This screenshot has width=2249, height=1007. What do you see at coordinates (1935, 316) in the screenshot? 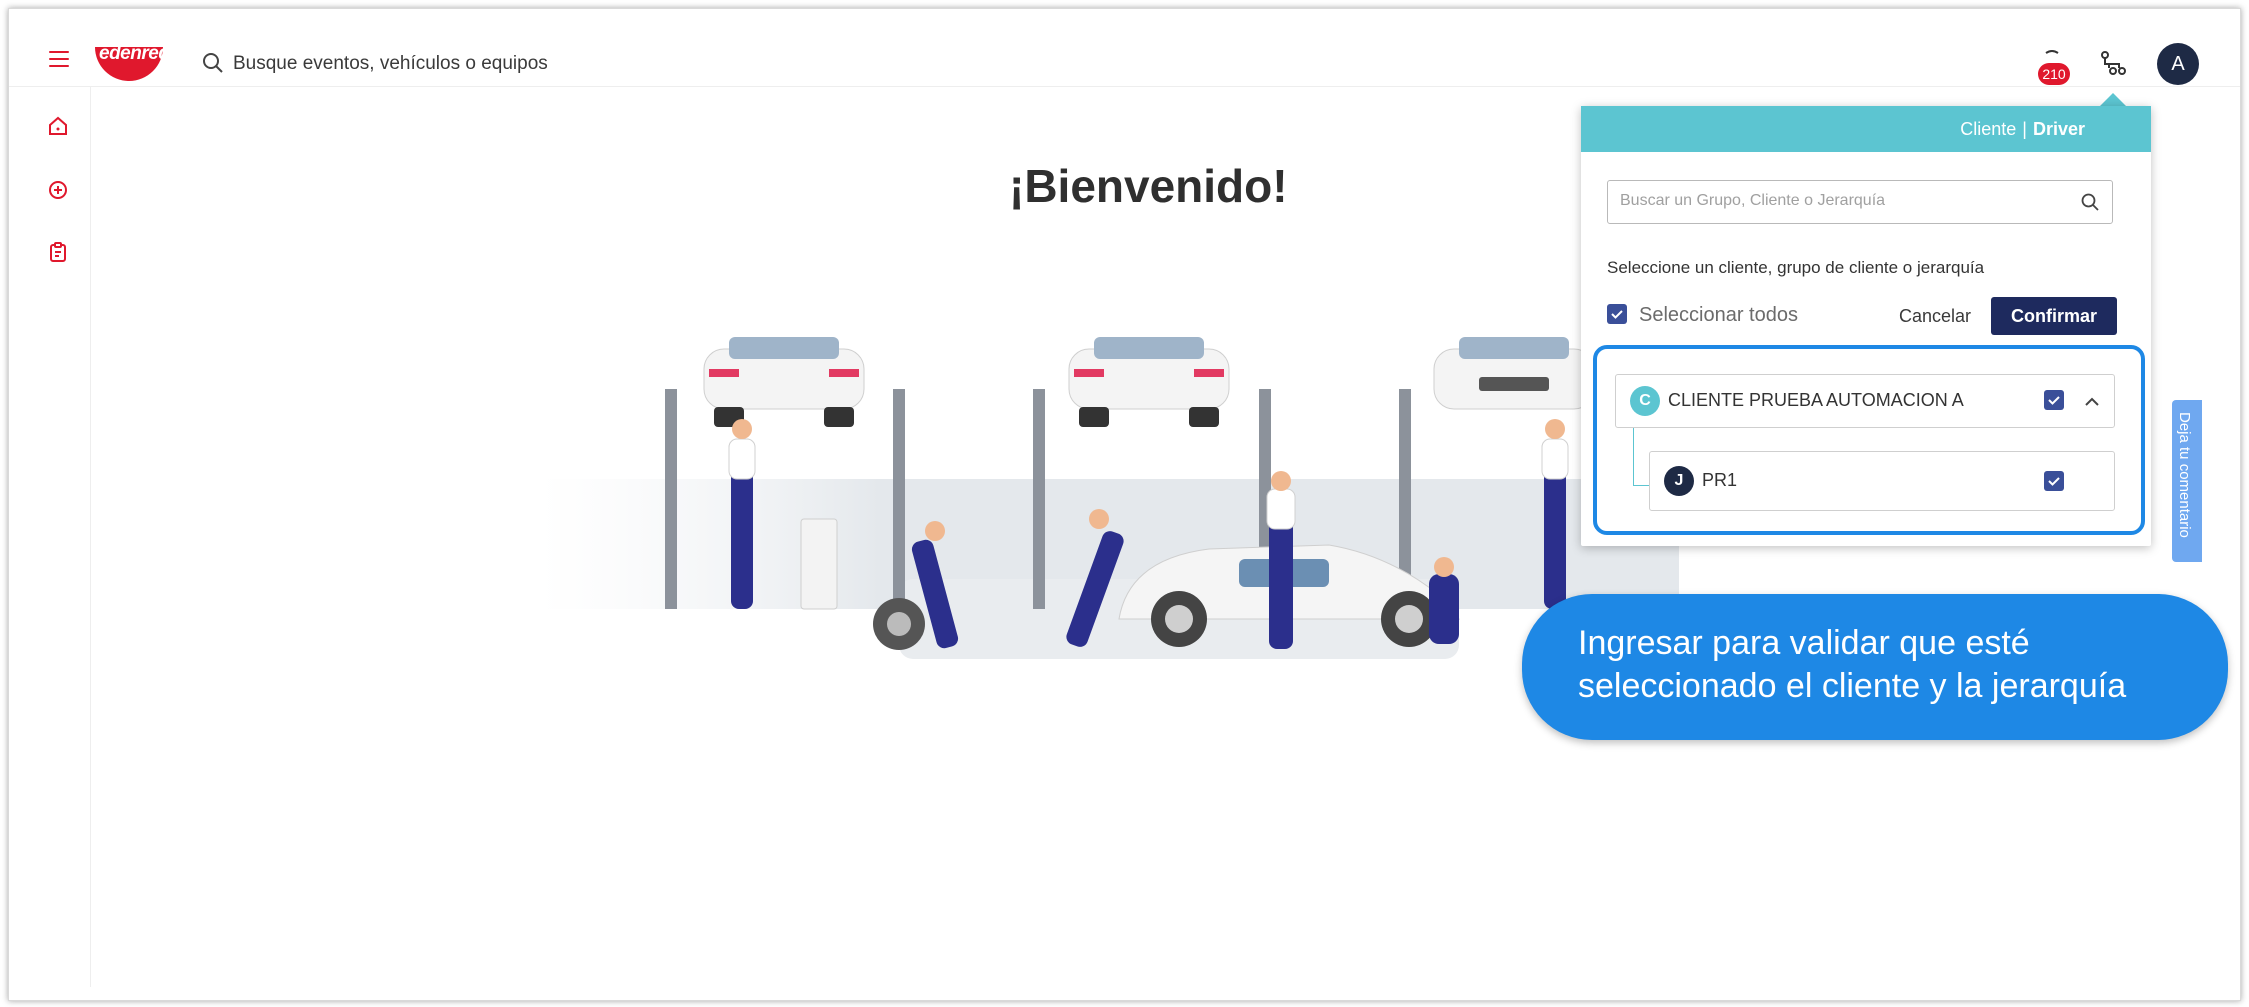
I see `cancel-button: Cancelar` at bounding box center [1935, 316].